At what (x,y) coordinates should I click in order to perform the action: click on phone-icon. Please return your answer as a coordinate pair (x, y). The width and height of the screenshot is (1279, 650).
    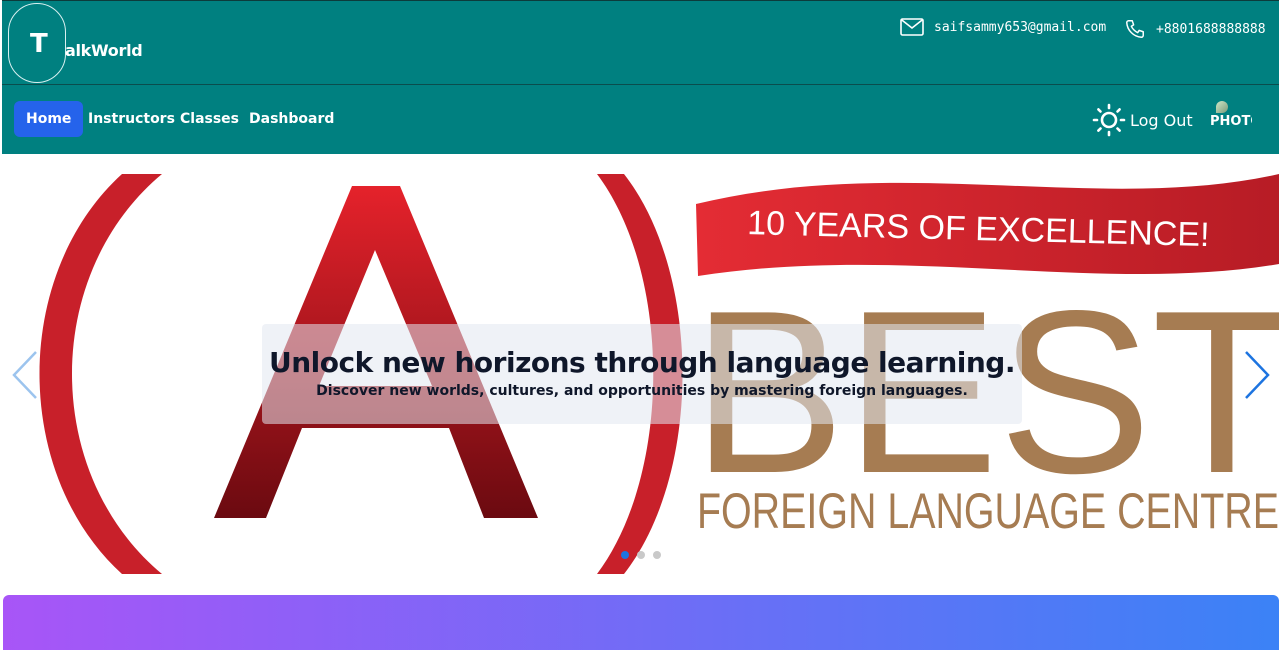
    Looking at the image, I should click on (1135, 29).